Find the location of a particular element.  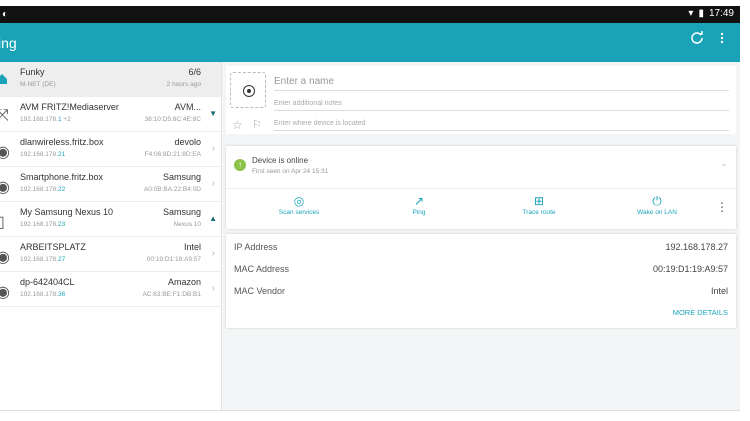

power-icon: ⏻ is located at coordinates (657, 201).